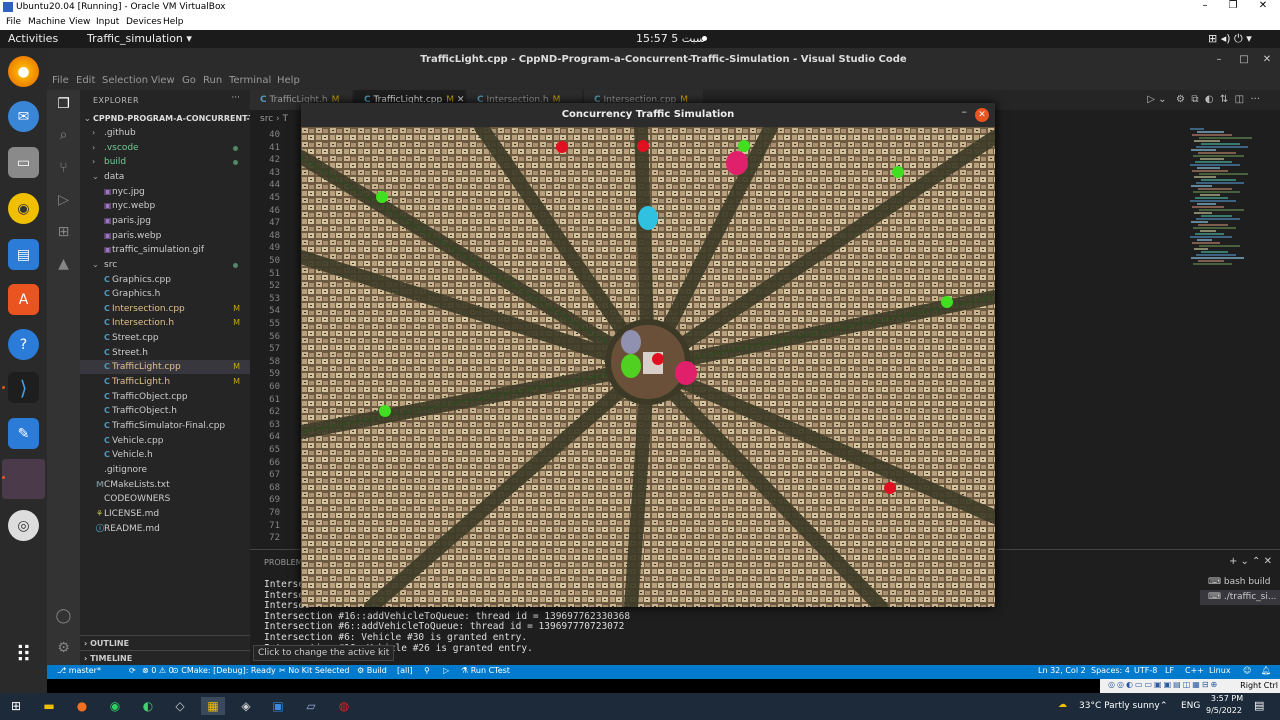 The height and width of the screenshot is (720, 1280). I want to click on tree-item: C Graphics.h, so click(165, 294).